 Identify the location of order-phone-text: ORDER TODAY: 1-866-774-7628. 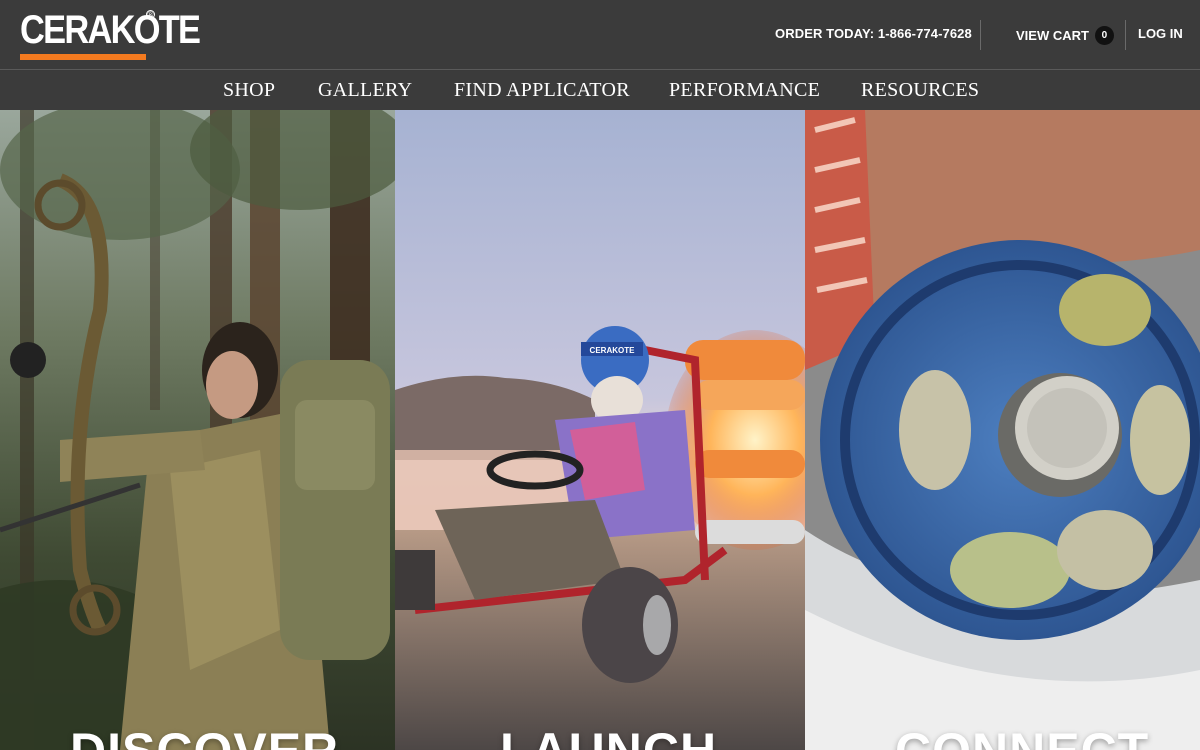
(873, 33).